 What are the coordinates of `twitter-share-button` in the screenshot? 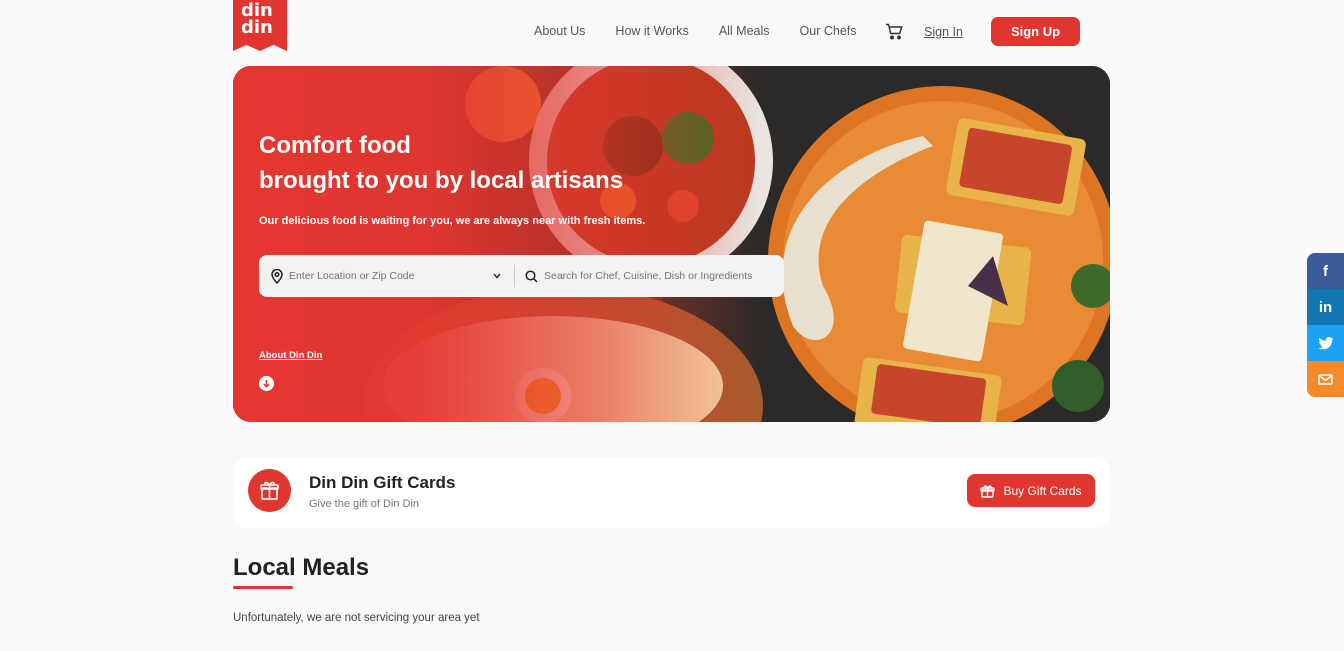 It's located at (1325, 343).